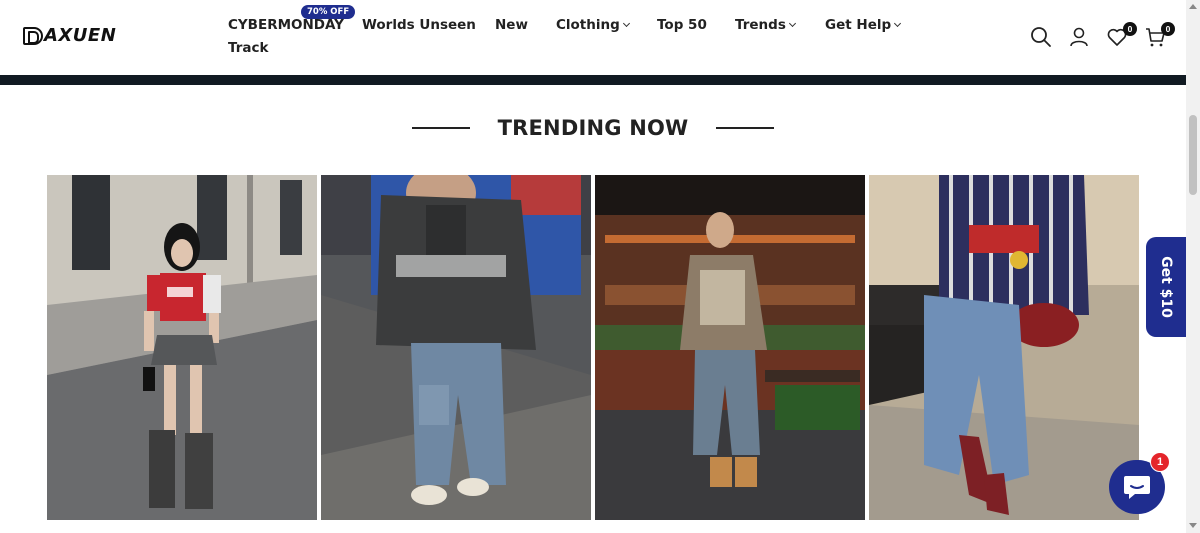 Image resolution: width=1200 pixels, height=533 pixels. Describe the element at coordinates (80, 35) in the screenshot. I see `logo-text: AXUEN` at that location.